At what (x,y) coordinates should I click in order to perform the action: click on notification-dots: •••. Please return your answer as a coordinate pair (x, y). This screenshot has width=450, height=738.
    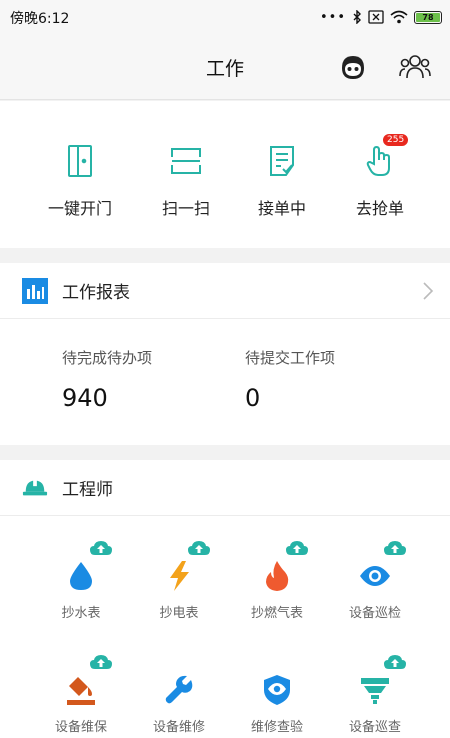
    Looking at the image, I should click on (332, 17).